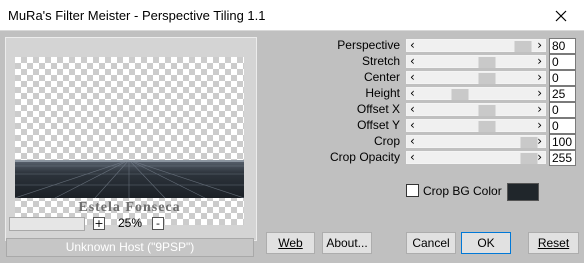  Describe the element at coordinates (380, 61) in the screenshot. I see `param-label: Stretch` at that location.